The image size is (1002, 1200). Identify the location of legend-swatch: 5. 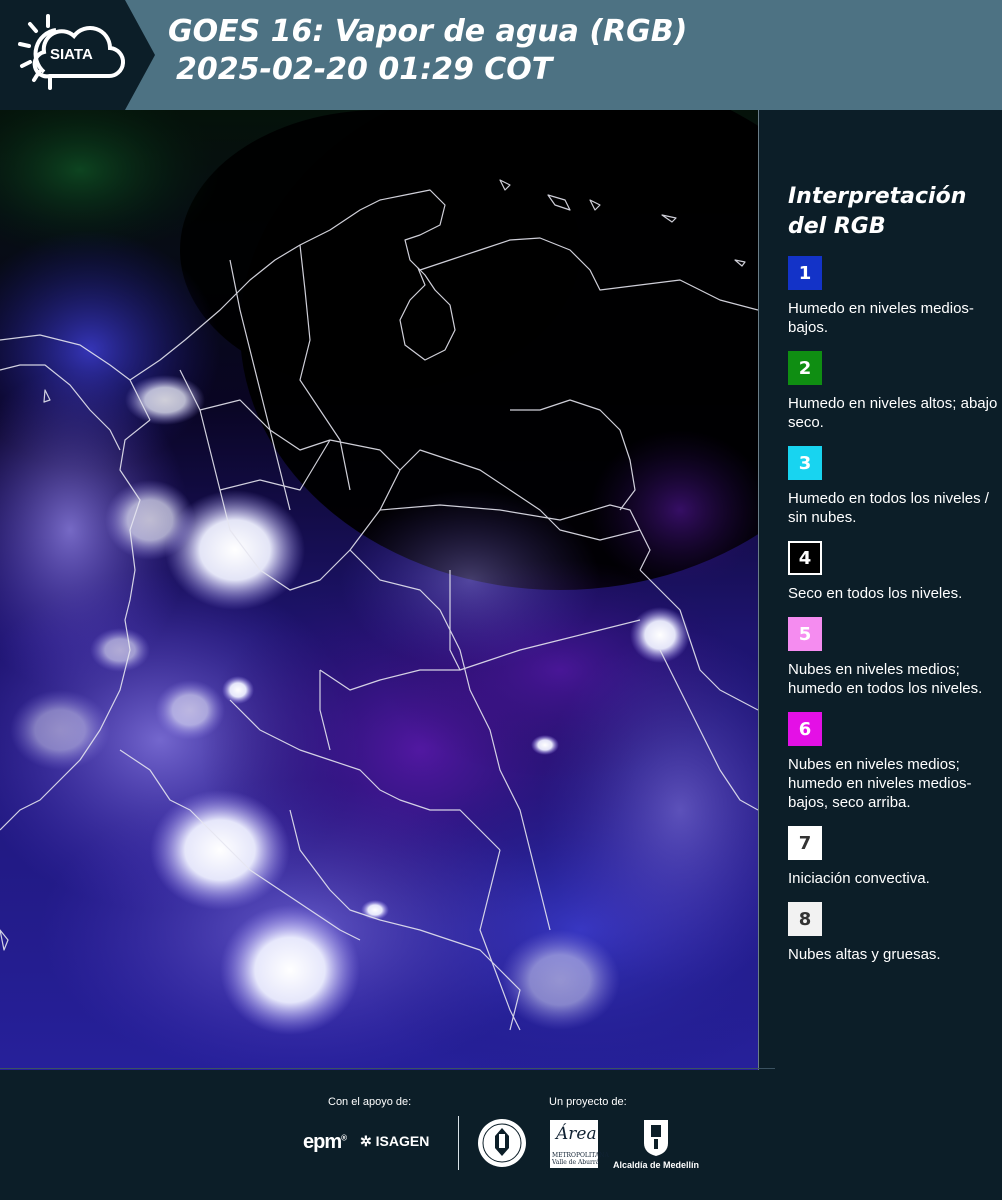
(805, 634).